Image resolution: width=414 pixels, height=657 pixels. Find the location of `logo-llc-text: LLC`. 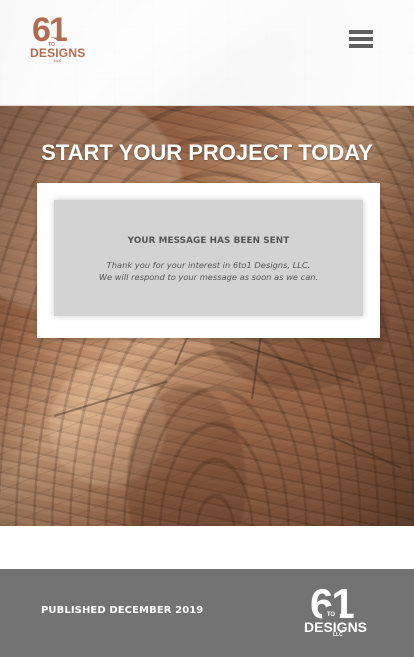

logo-llc-text: LLC is located at coordinates (58, 60).